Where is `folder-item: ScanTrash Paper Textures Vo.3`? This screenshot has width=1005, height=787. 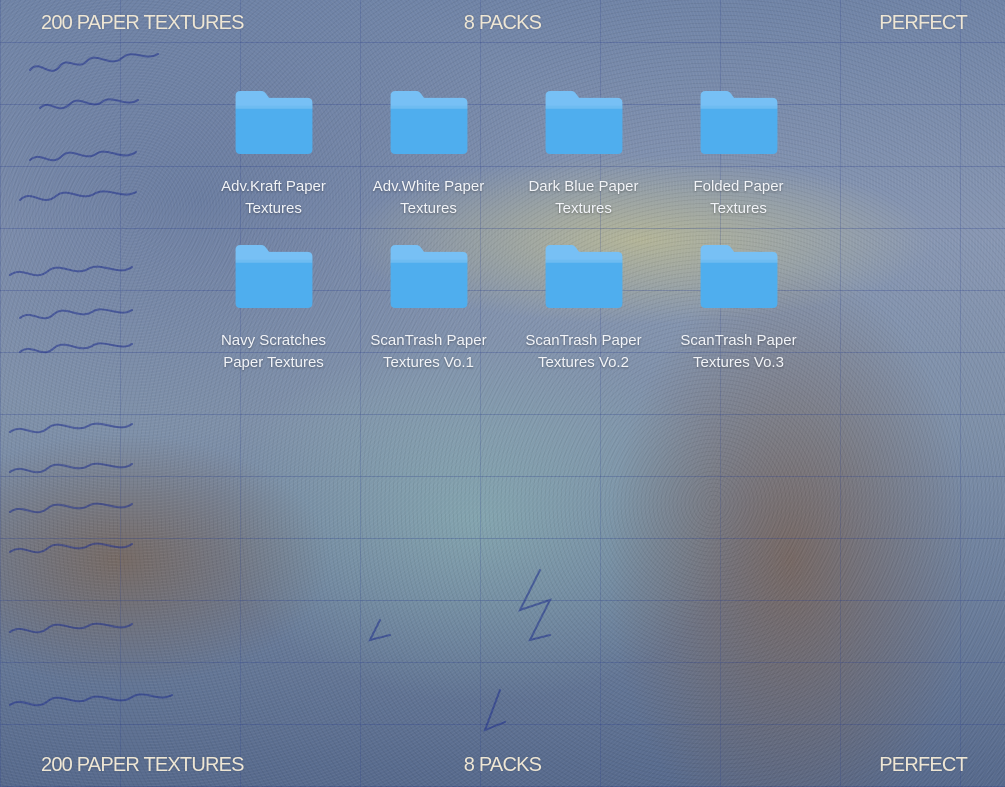 folder-item: ScanTrash Paper Textures Vo.3 is located at coordinates (738, 308).